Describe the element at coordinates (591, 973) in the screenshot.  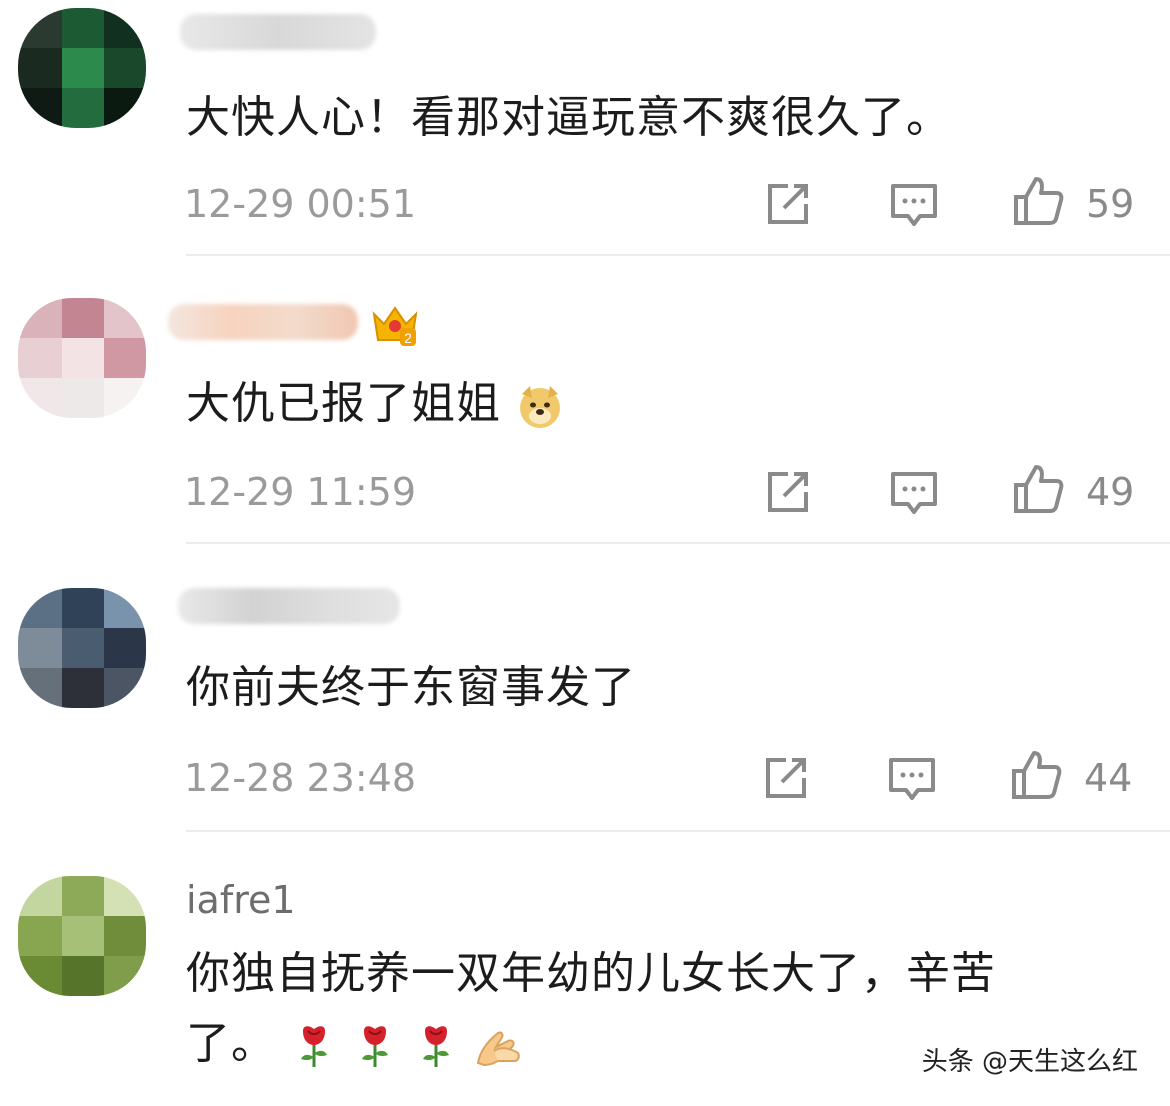
I see `comment-text-line1: 你独自抚养一双年幼的儿女长大了，辛苦` at that location.